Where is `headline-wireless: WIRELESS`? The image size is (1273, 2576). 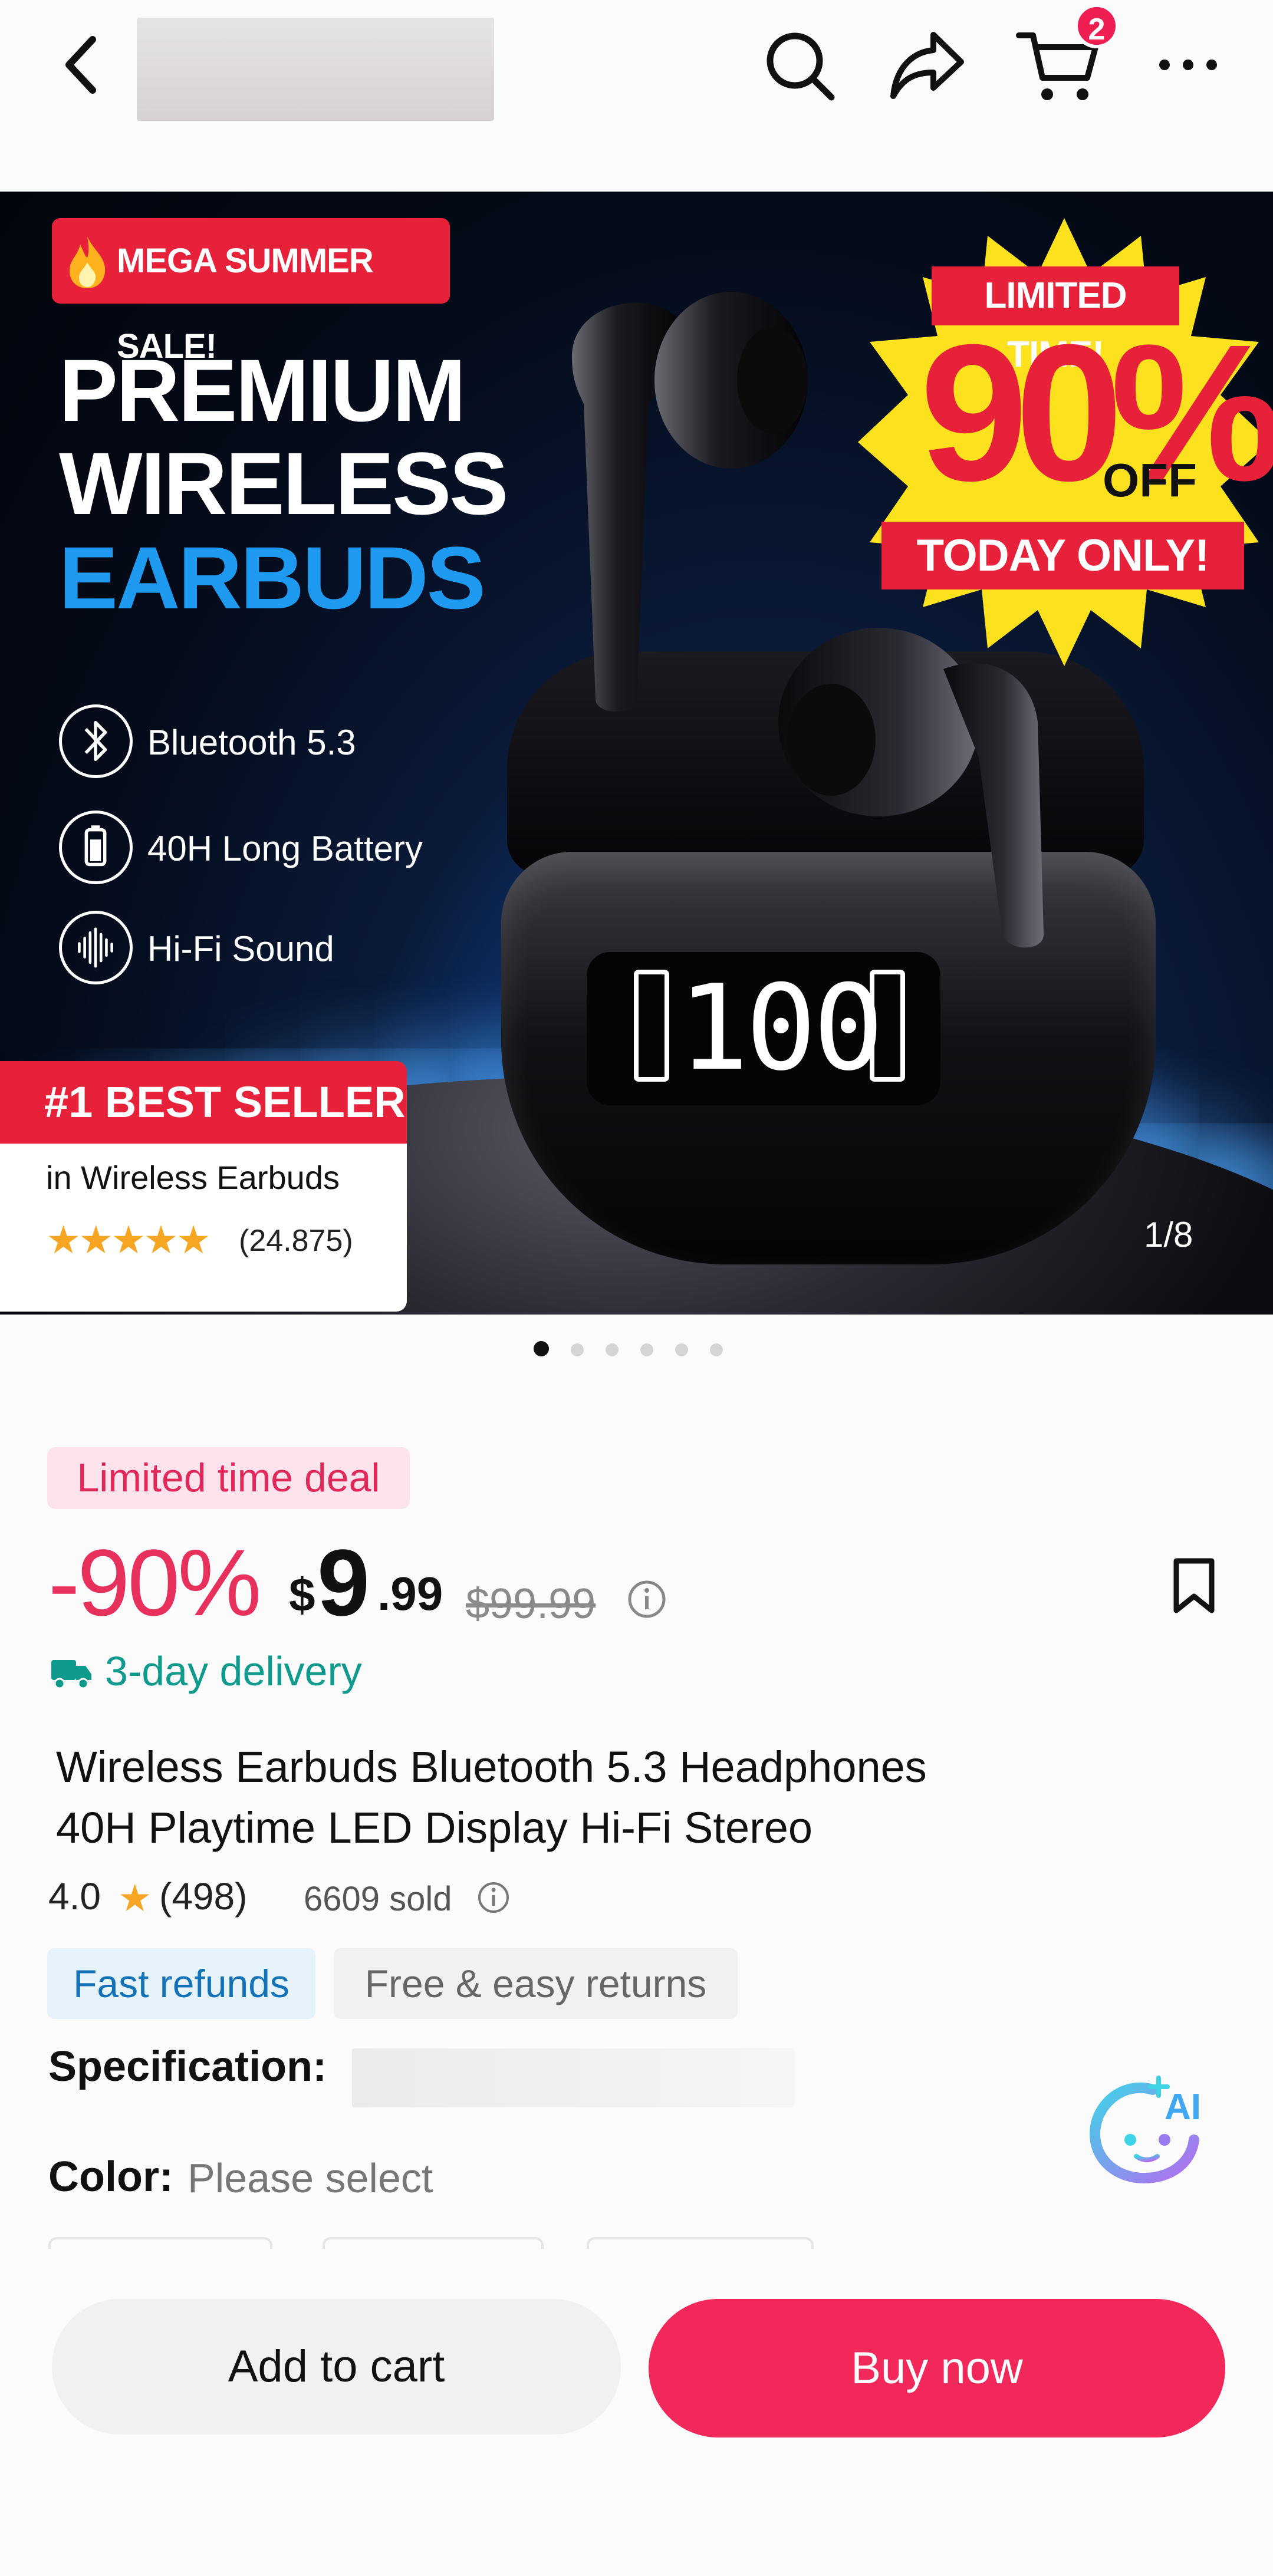
headline-wireless: WIRELESS is located at coordinates (283, 483).